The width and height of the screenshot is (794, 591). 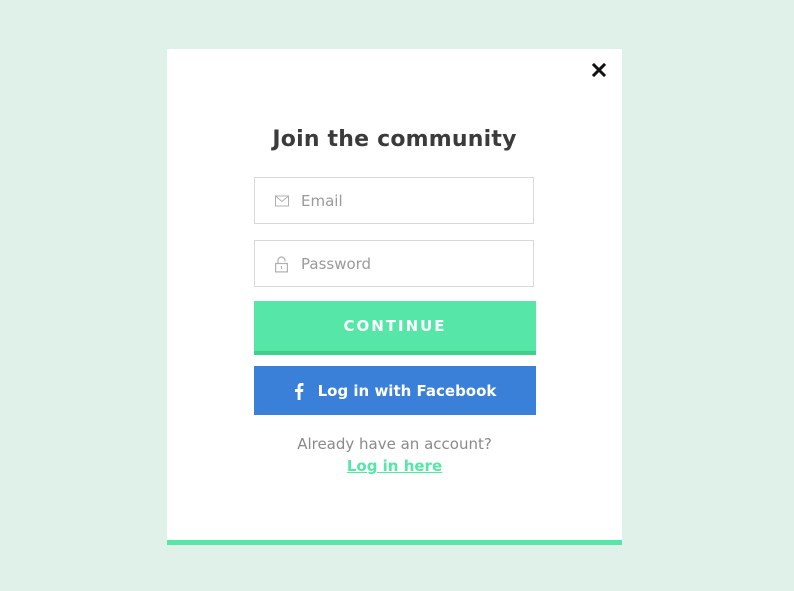 I want to click on password-field, so click(x=394, y=263).